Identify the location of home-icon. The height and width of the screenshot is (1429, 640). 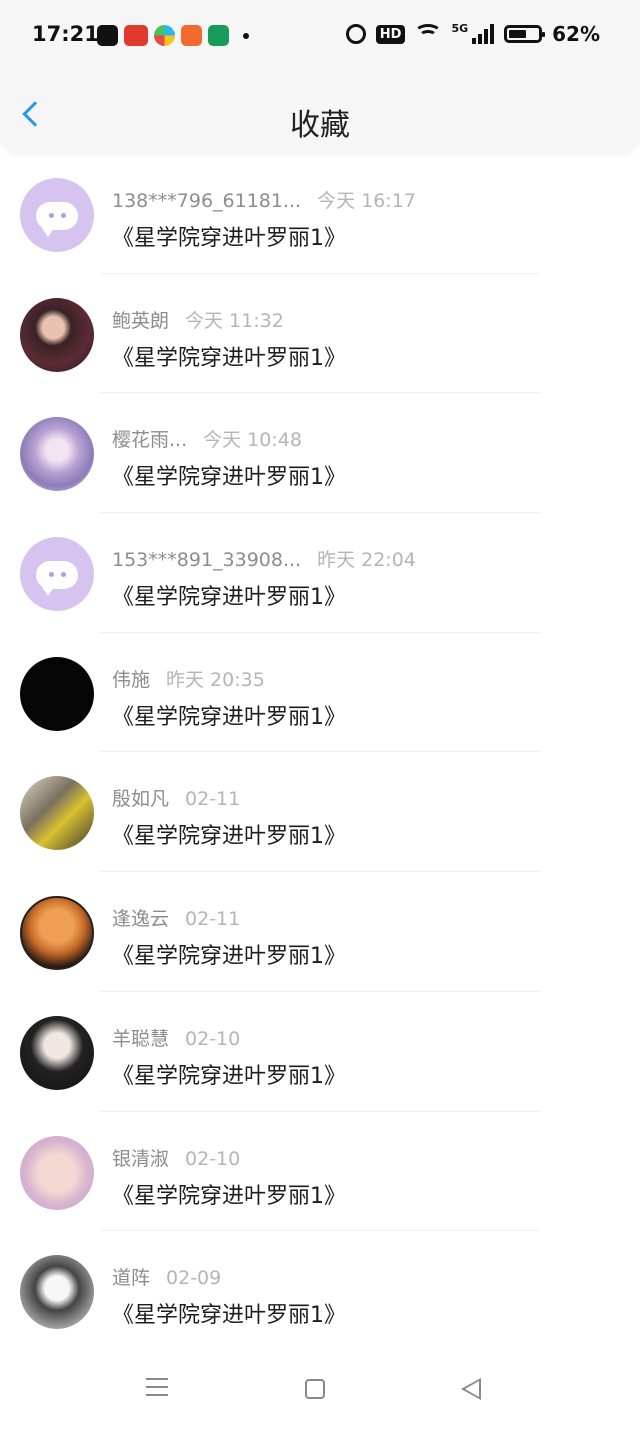
(315, 1389).